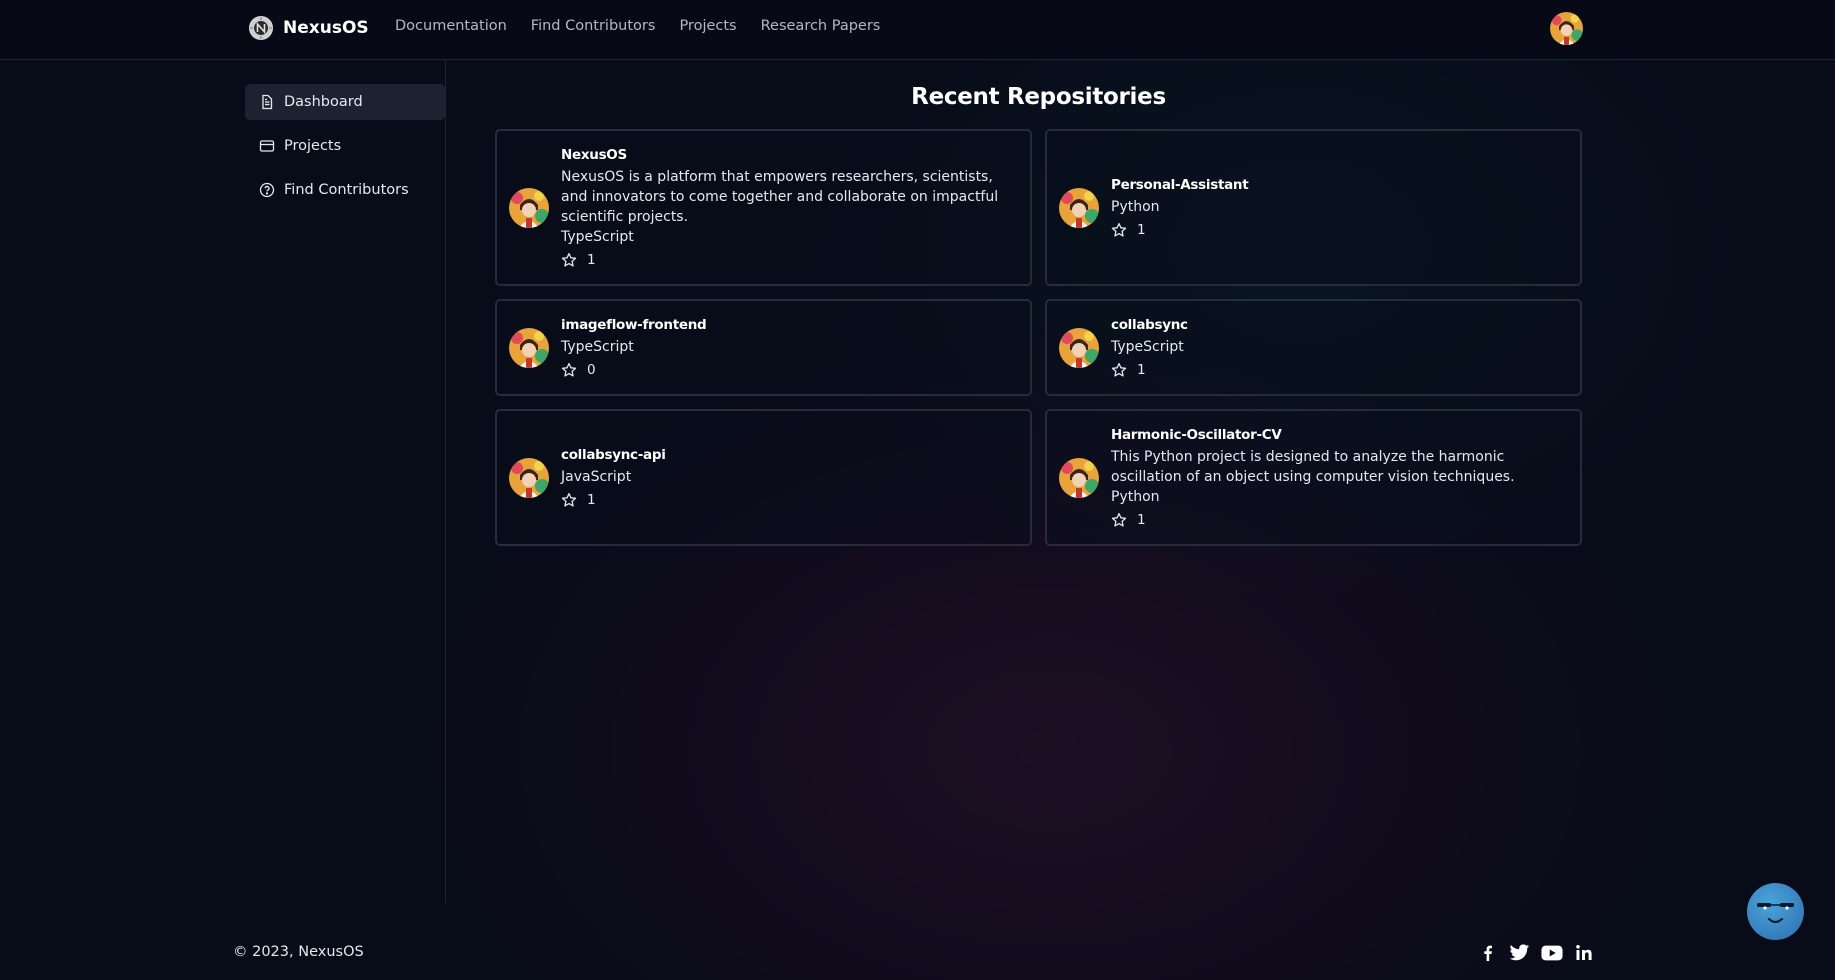 The width and height of the screenshot is (1835, 980). Describe the element at coordinates (789, 325) in the screenshot. I see `repo-name: imageflow-frontend` at that location.